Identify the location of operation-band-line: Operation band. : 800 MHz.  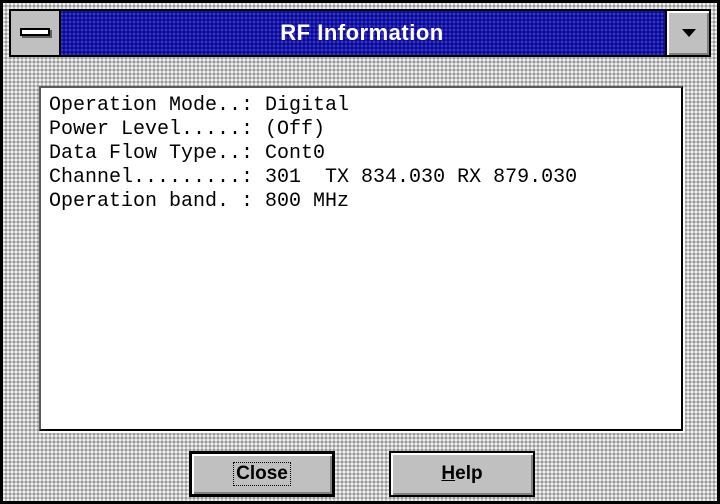
(199, 201).